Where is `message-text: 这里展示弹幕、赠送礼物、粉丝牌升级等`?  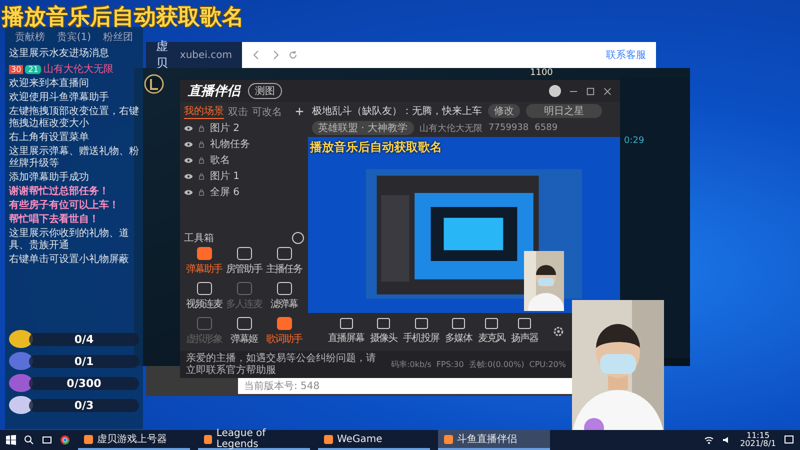
message-text: 这里展示弹幕、赠送礼物、粉丝牌升级等 is located at coordinates (74, 158).